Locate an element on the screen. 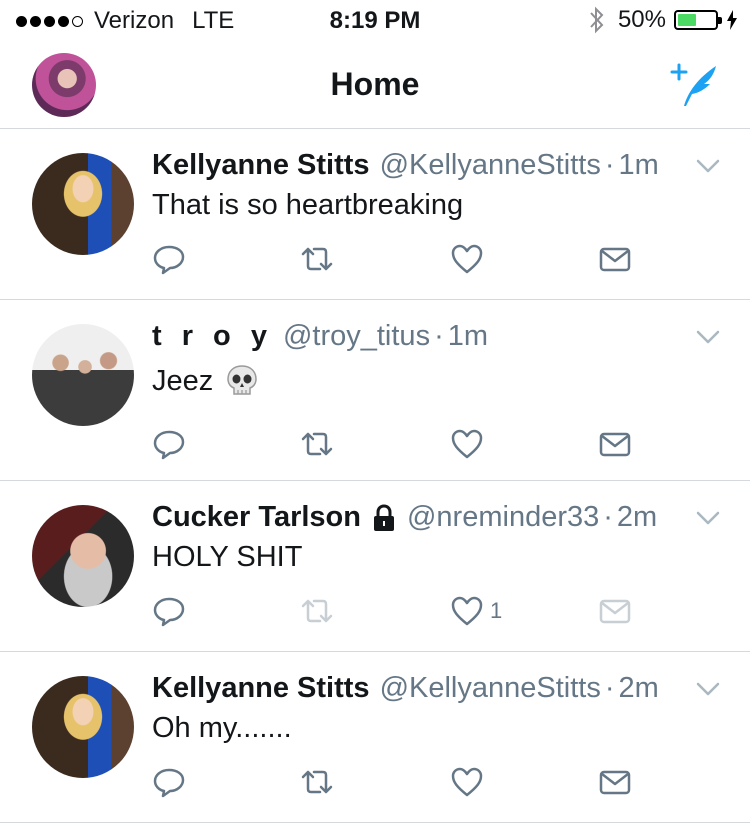 The height and width of the screenshot is (823, 750). battery-percent: 50% is located at coordinates (641, 19).